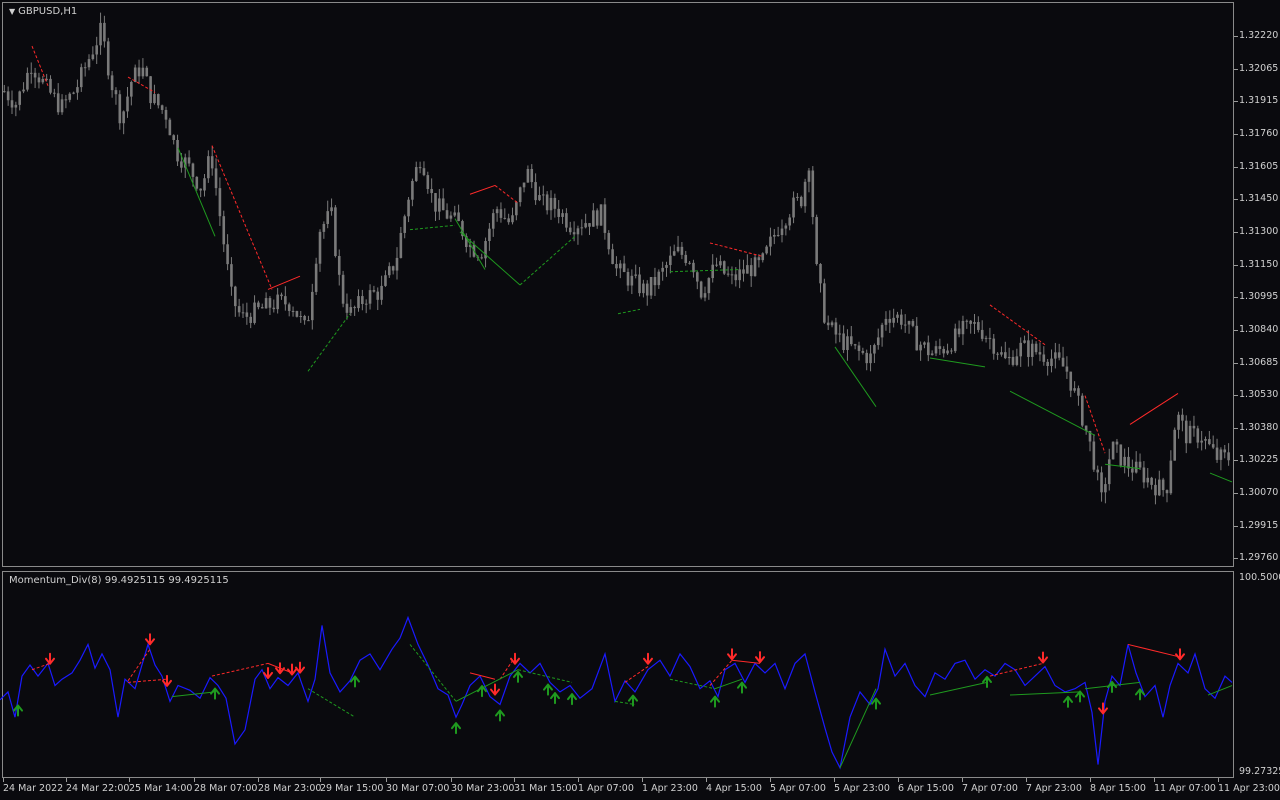 The image size is (1280, 800). Describe the element at coordinates (1259, 297) in the screenshot. I see `price-axis-label: 1.30995` at that location.